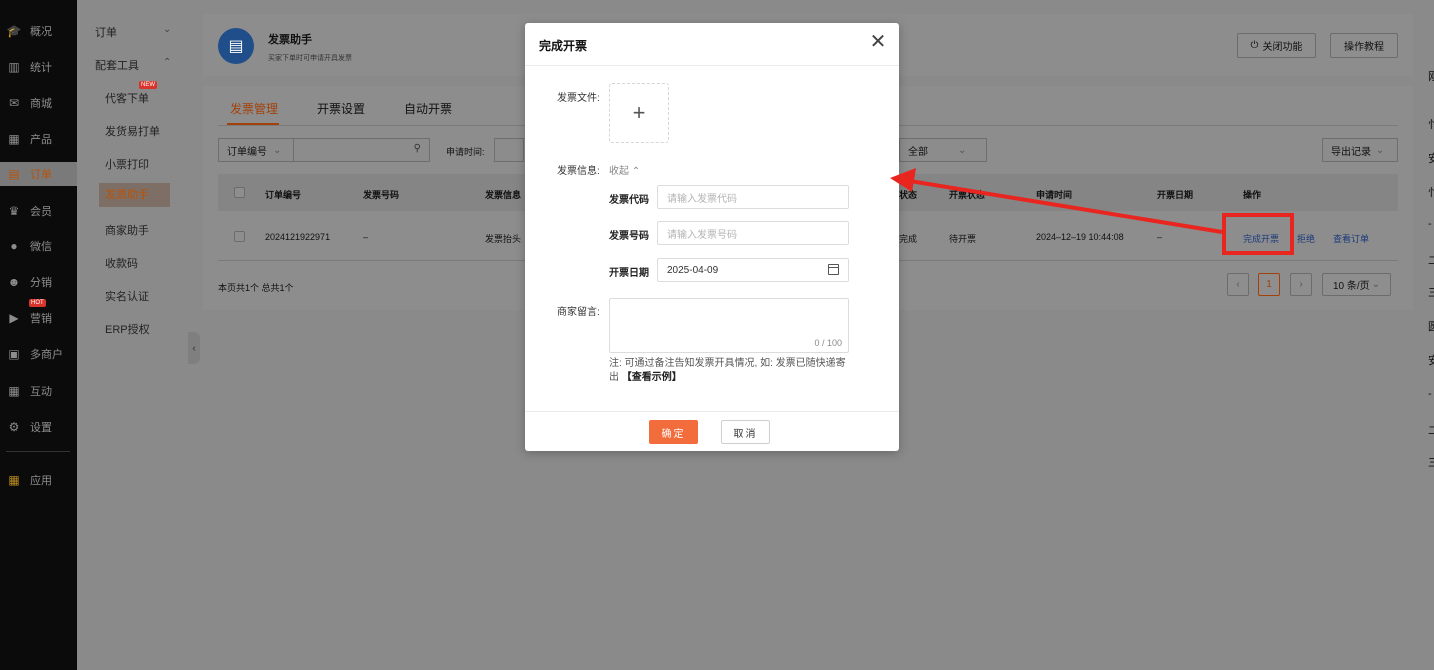  What do you see at coordinates (37, 303) in the screenshot?
I see `hot-badge: HOT` at bounding box center [37, 303].